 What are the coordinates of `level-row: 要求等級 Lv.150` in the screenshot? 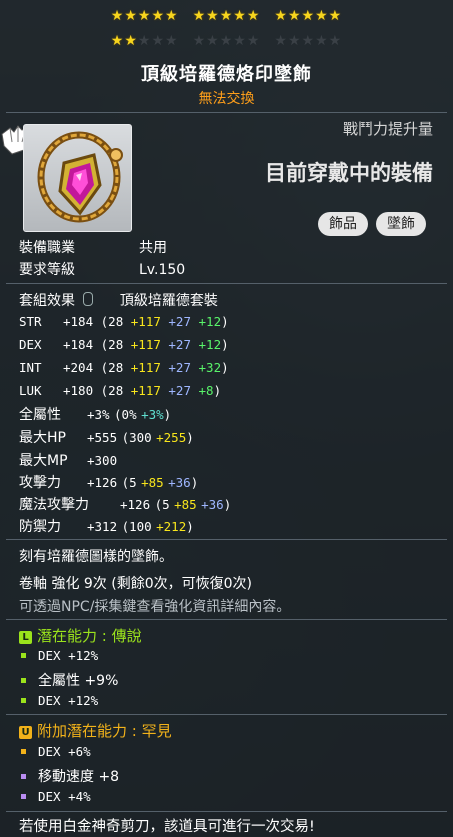 It's located at (102, 269).